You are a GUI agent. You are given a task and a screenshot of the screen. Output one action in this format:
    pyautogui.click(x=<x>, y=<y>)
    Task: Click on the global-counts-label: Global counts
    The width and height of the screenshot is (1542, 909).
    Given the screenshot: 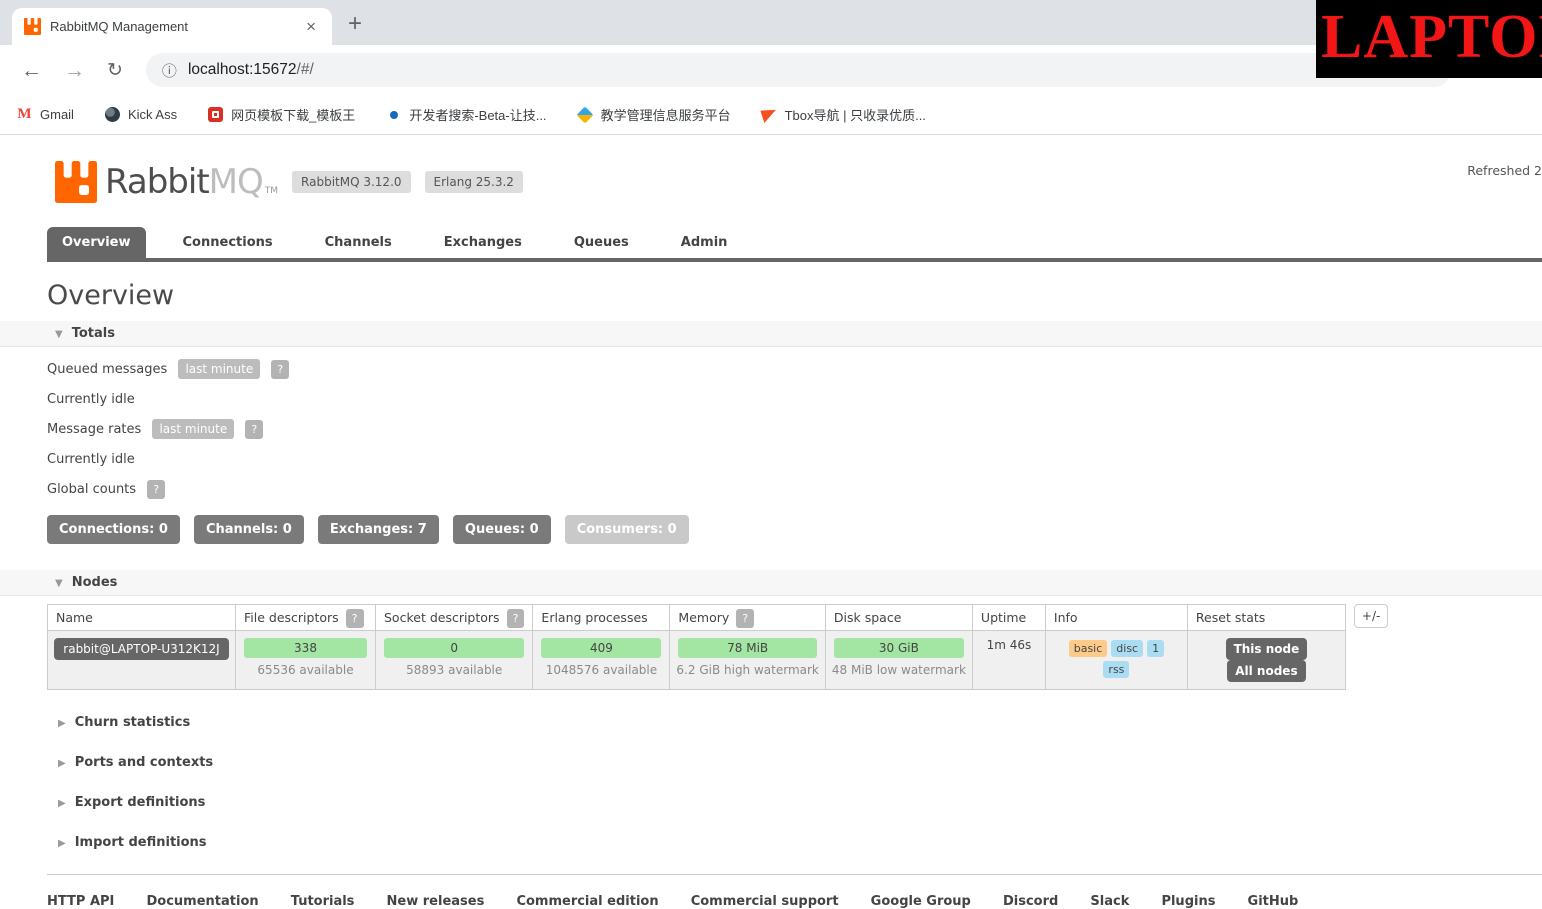 What is the action you would take?
    pyautogui.click(x=92, y=489)
    